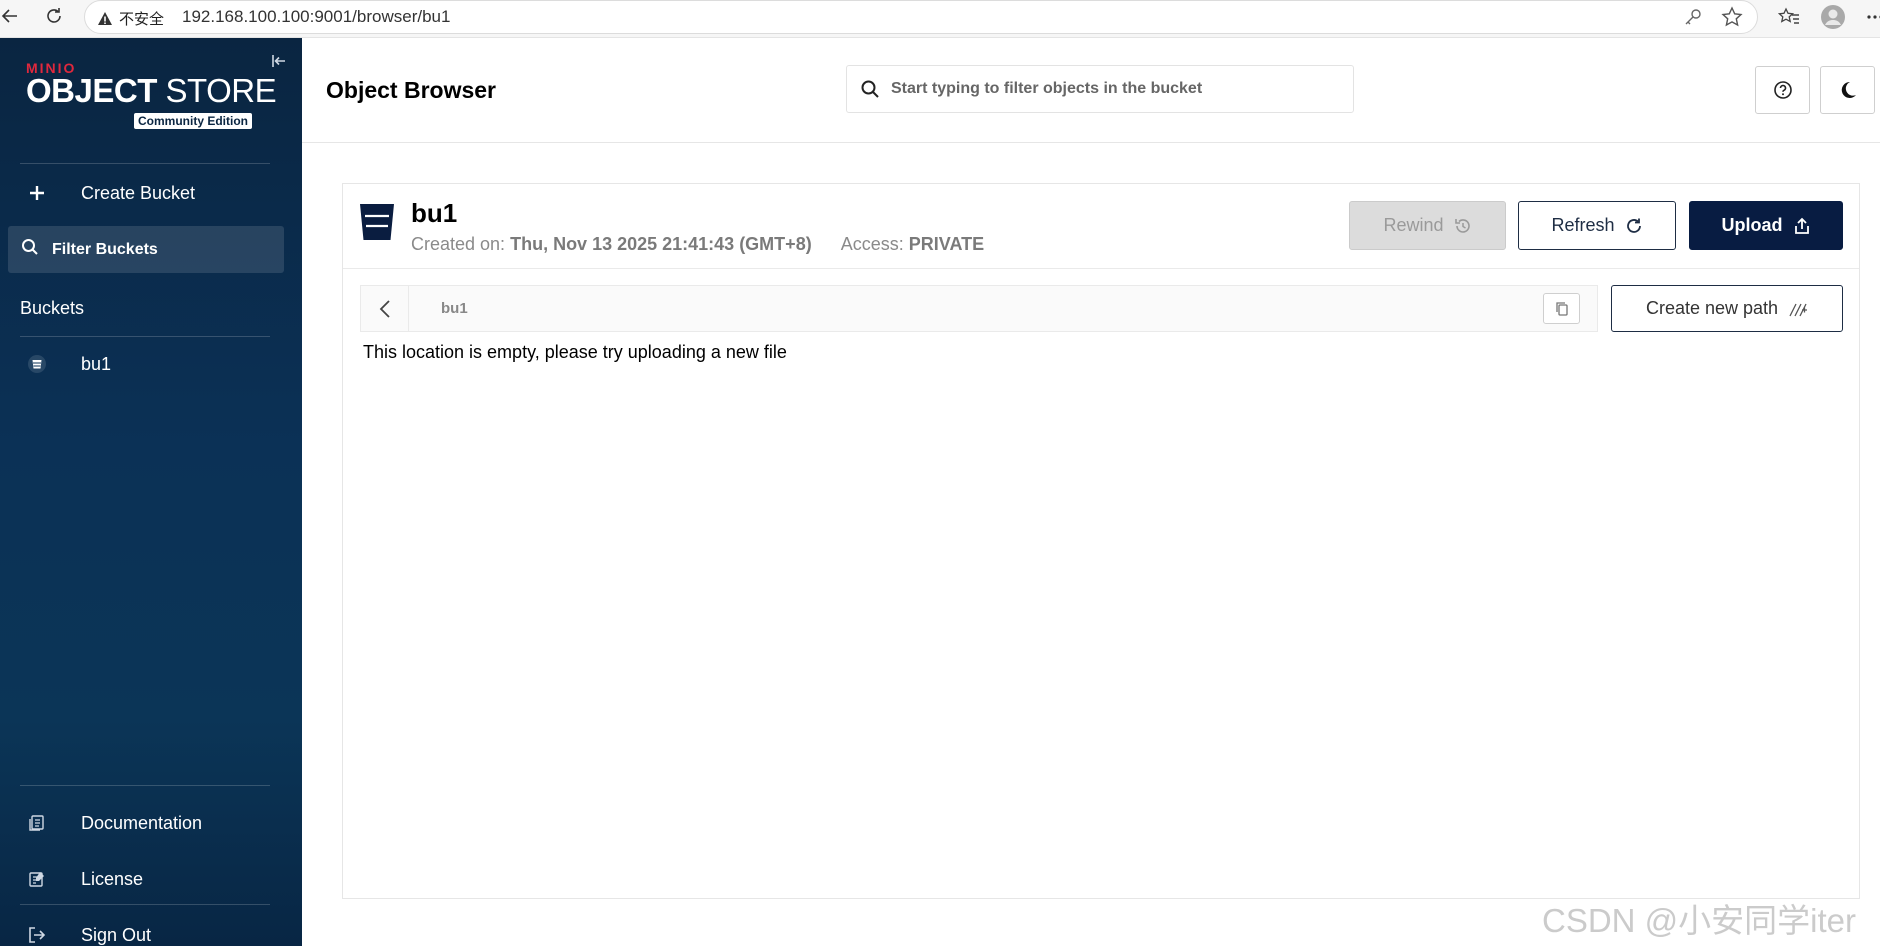 The height and width of the screenshot is (946, 1880). What do you see at coordinates (279, 63) in the screenshot?
I see `collapse-sidebar-icon` at bounding box center [279, 63].